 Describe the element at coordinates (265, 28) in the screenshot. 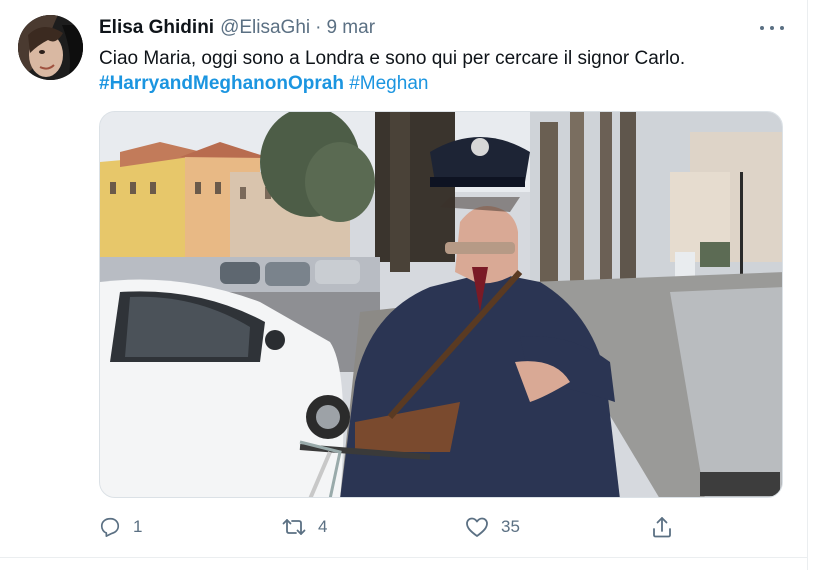

I see `author-handle: @ElisaGhi` at that location.